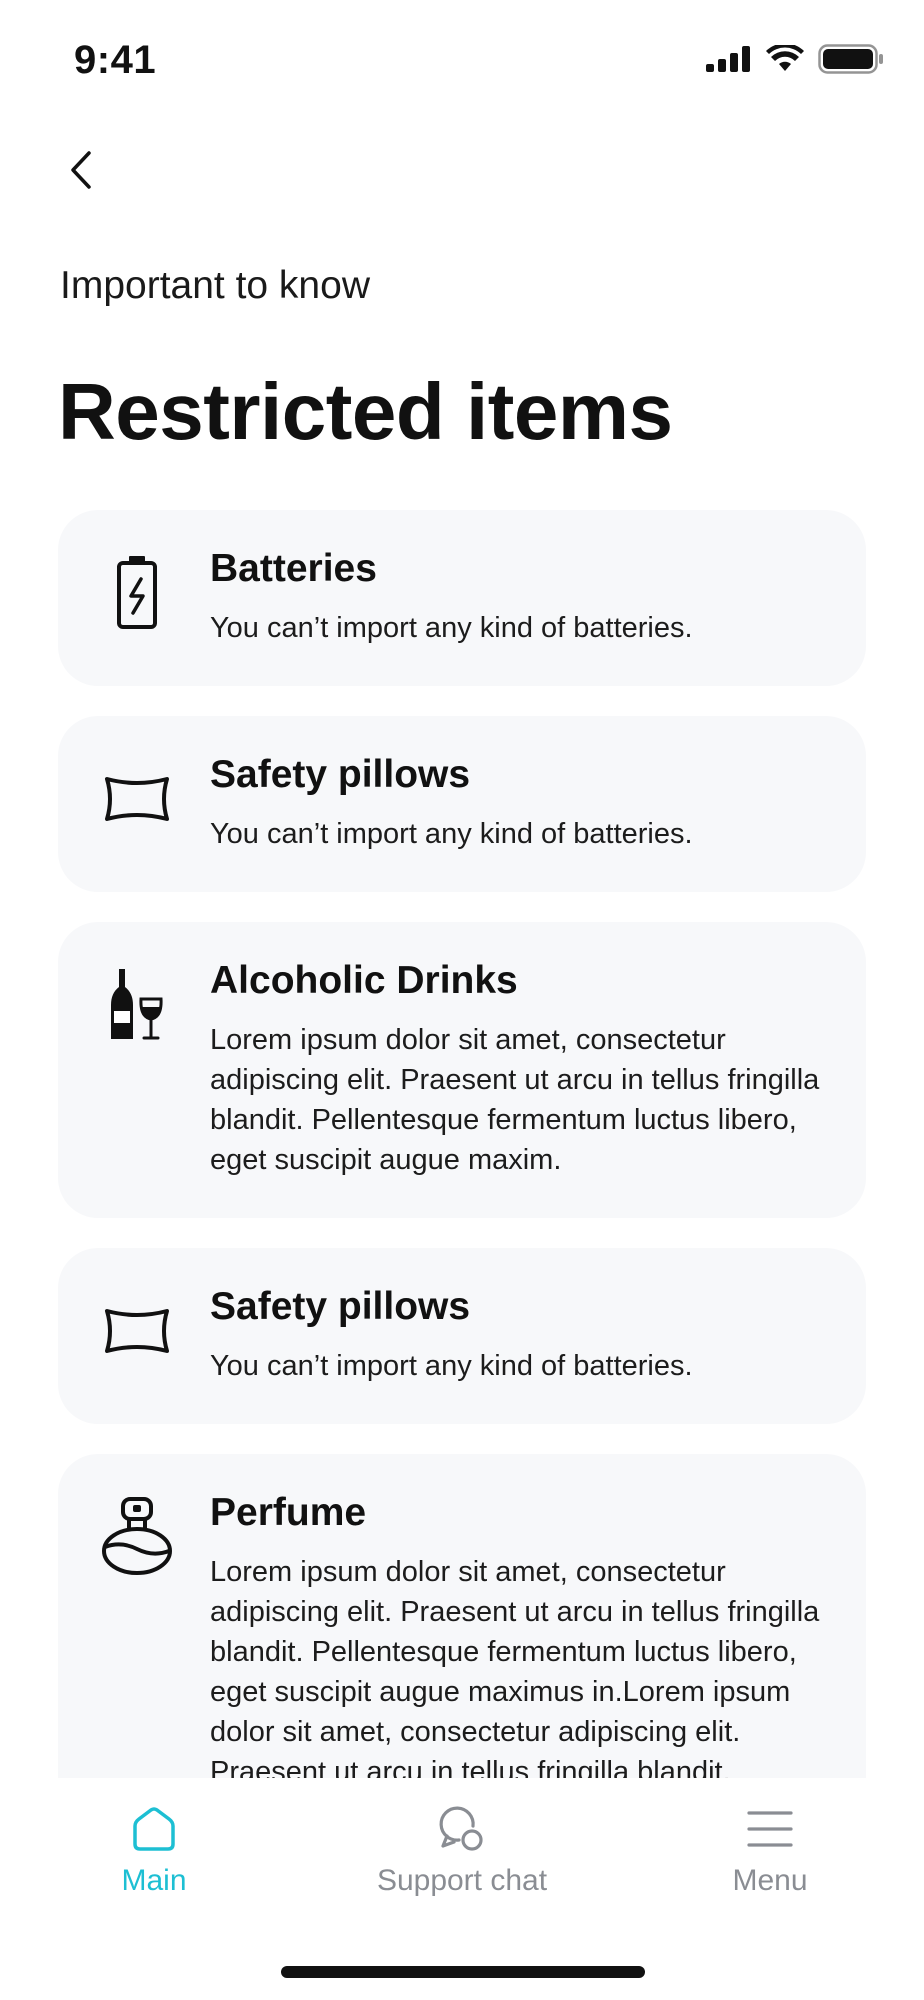 The image size is (924, 2000). I want to click on perfume-icon, so click(137, 1537).